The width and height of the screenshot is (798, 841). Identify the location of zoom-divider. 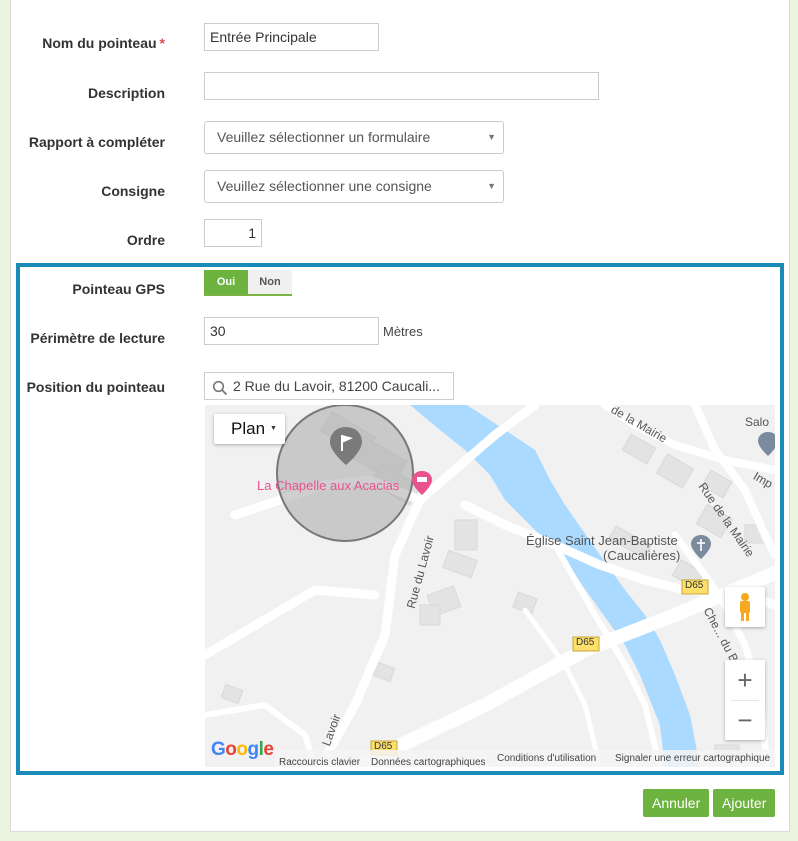
(745, 700).